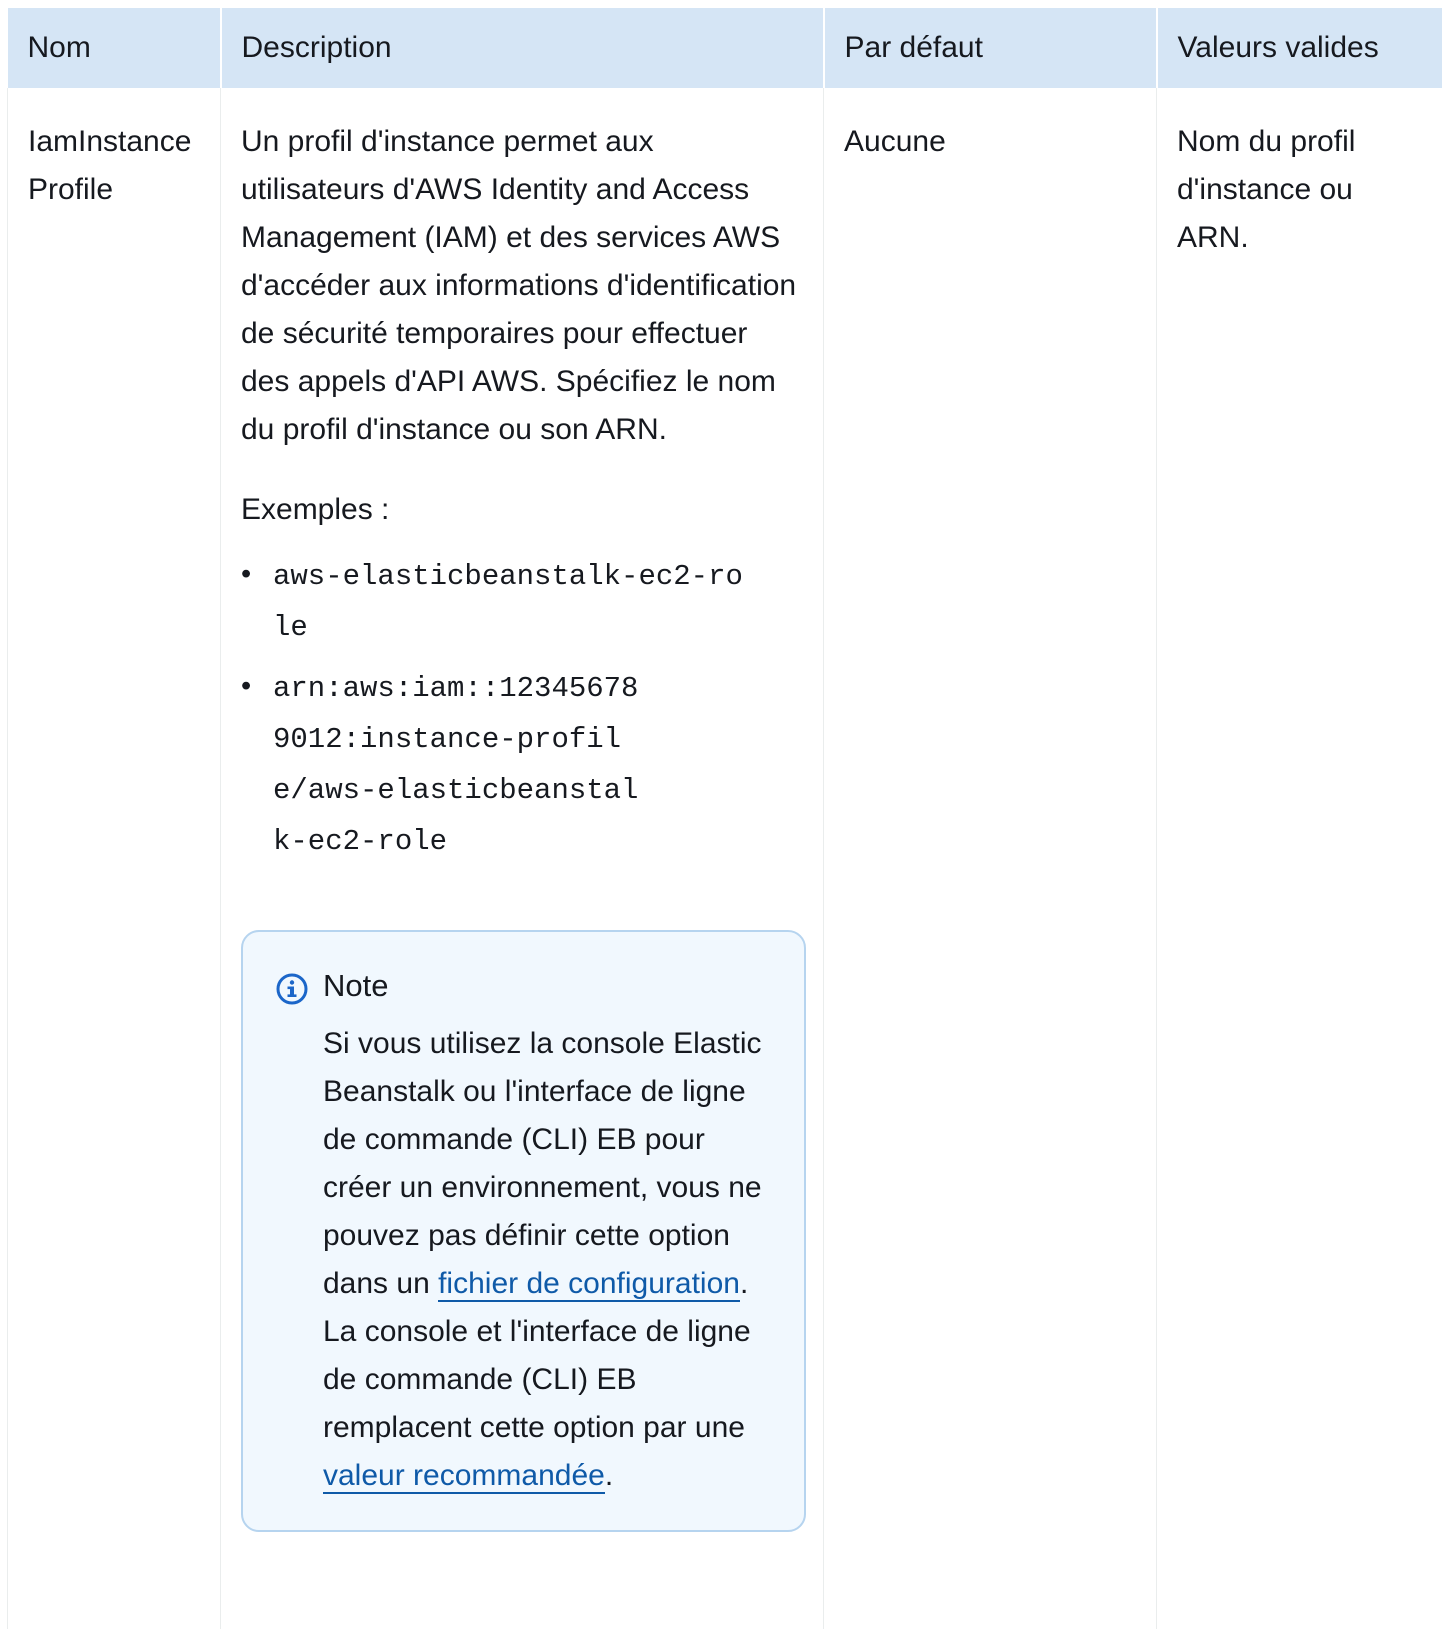  What do you see at coordinates (114, 858) in the screenshot?
I see `cell-name: IamInstanceProfile` at bounding box center [114, 858].